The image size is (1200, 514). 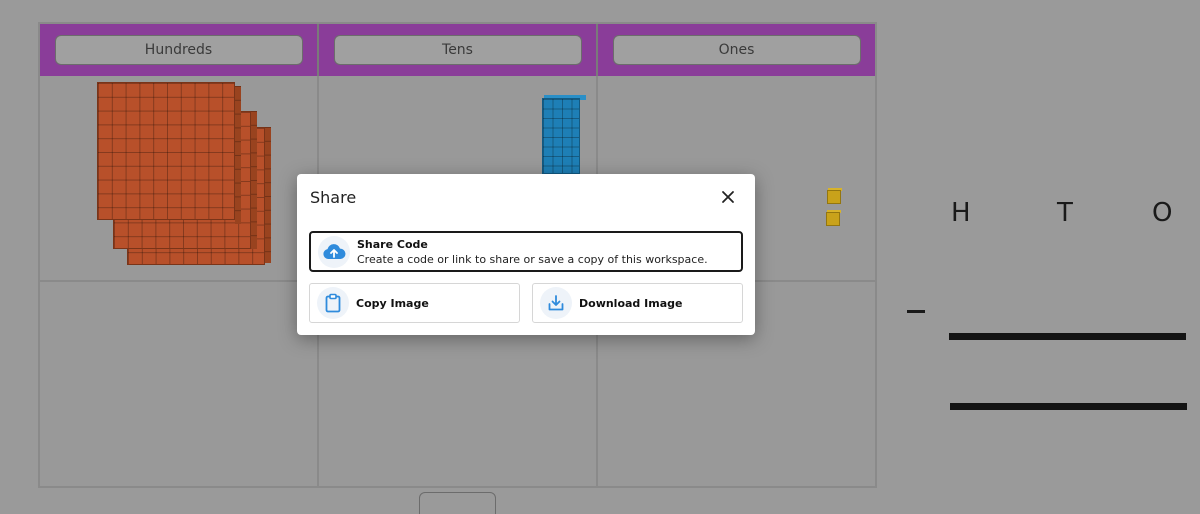 What do you see at coordinates (179, 384) in the screenshot?
I see `cell-hundreds-bottom` at bounding box center [179, 384].